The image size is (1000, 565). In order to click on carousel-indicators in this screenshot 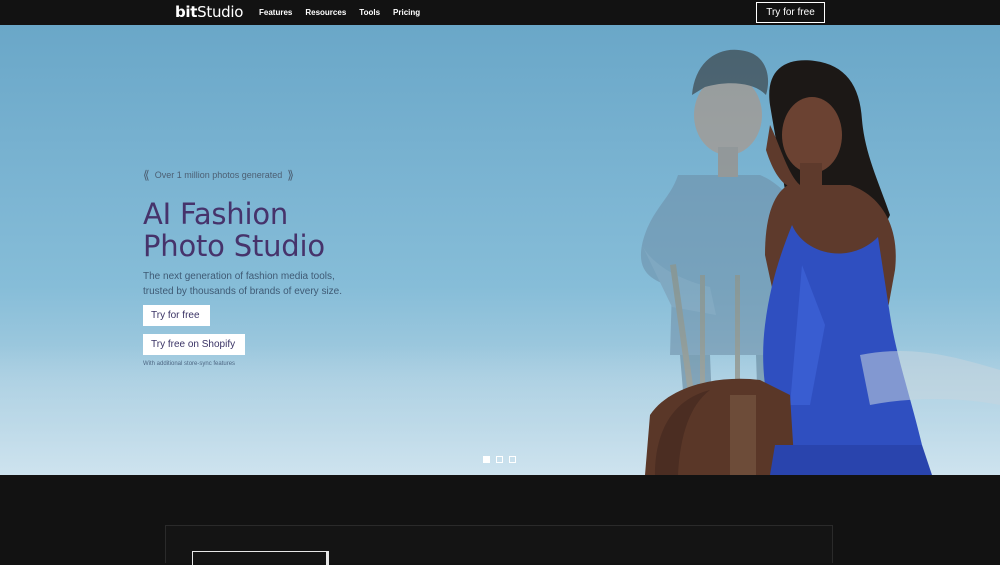, I will do `click(499, 459)`.